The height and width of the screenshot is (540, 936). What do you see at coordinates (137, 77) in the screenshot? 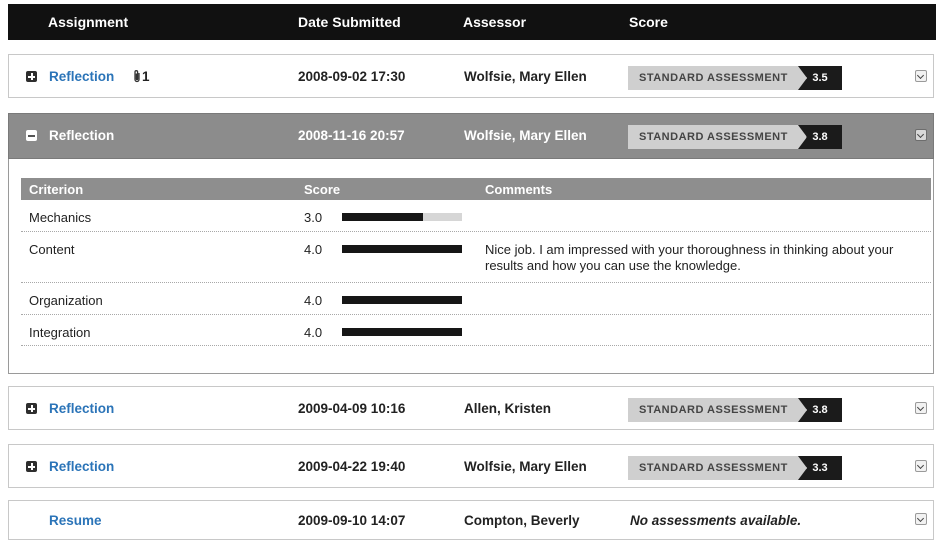
I see `paperclip-icon` at bounding box center [137, 77].